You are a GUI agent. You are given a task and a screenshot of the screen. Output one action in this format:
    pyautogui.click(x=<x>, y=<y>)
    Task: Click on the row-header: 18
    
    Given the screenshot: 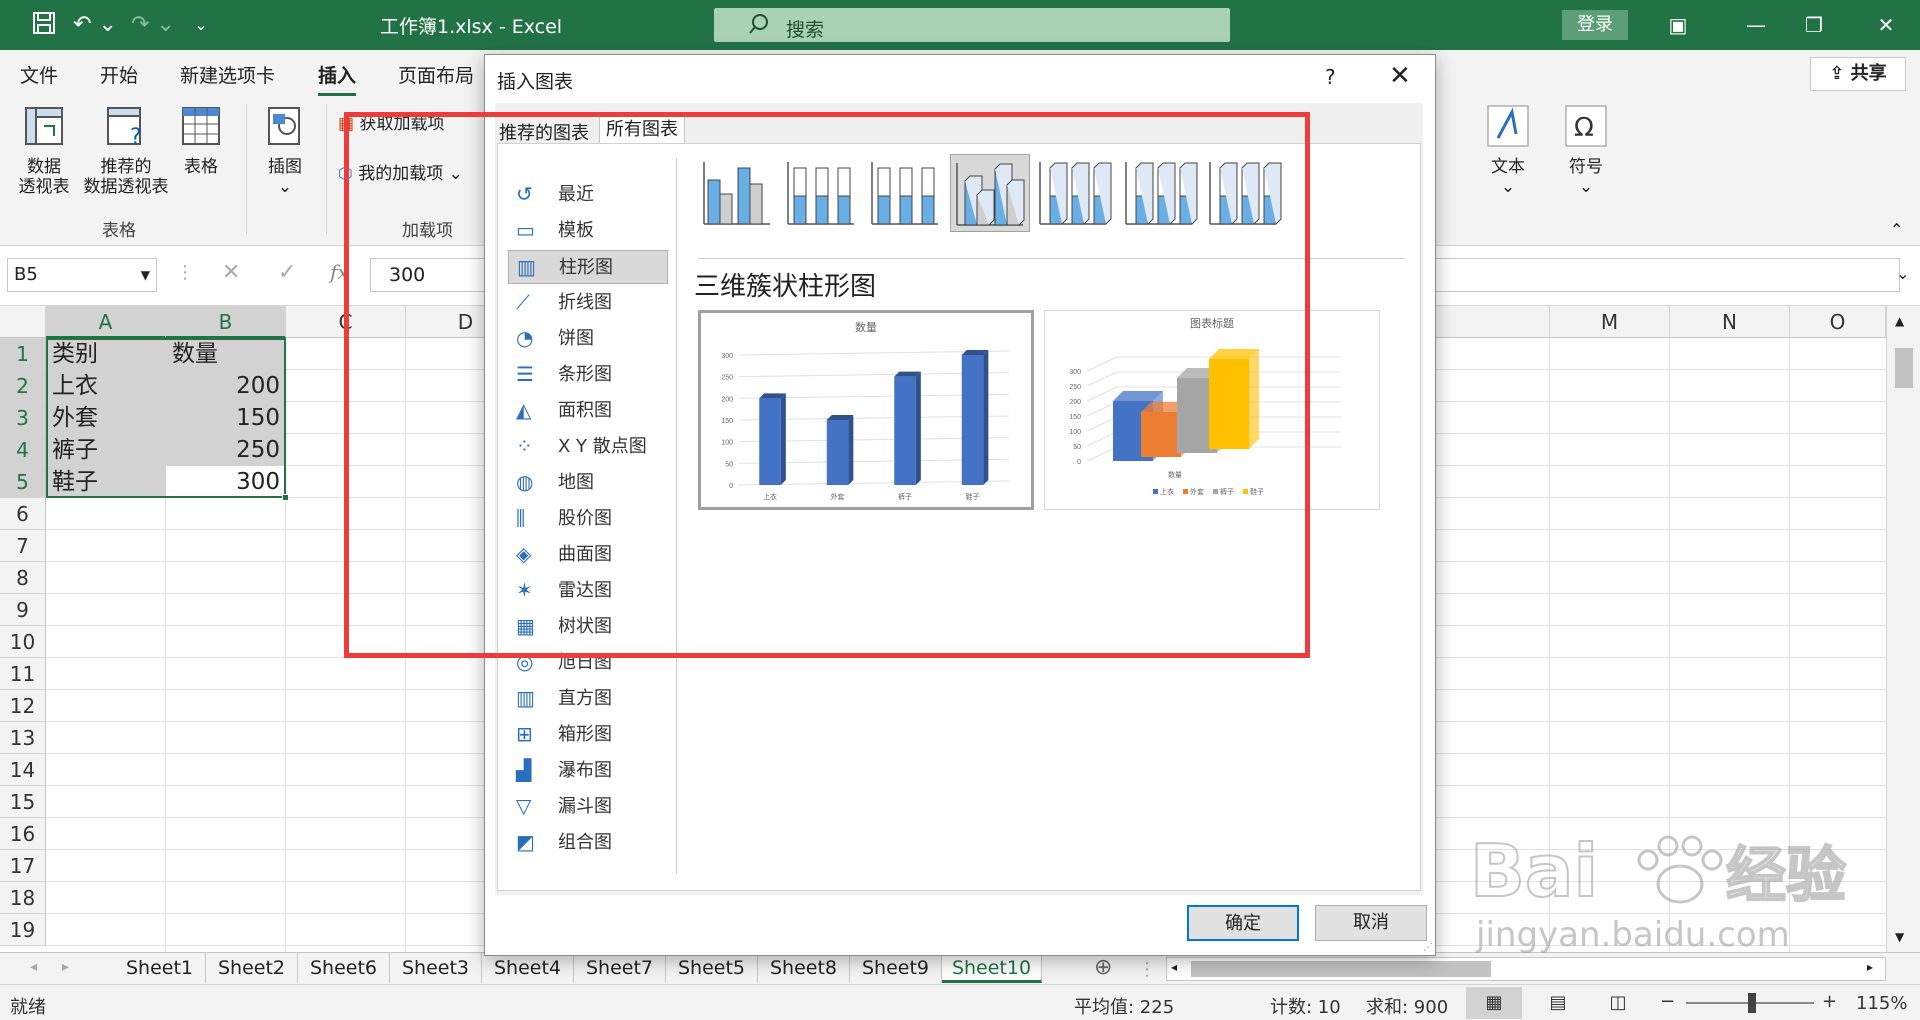 What is the action you would take?
    pyautogui.click(x=23, y=898)
    